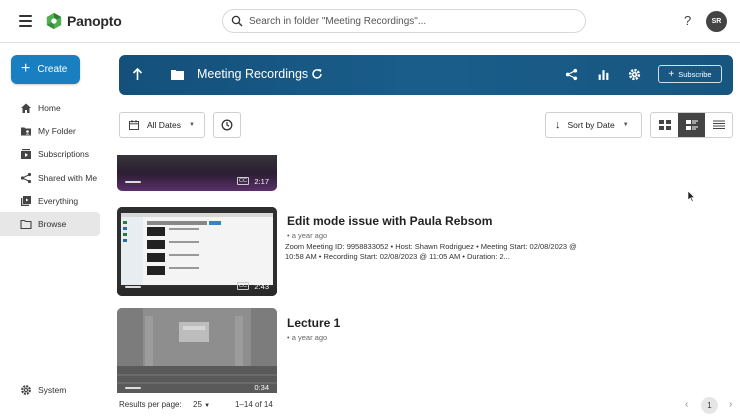  Describe the element at coordinates (409, 21) in the screenshot. I see `search-input` at that location.